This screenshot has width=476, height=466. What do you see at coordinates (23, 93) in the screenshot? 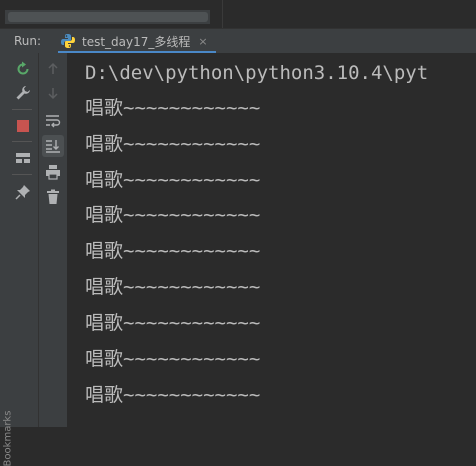
I see `wrench-icon` at bounding box center [23, 93].